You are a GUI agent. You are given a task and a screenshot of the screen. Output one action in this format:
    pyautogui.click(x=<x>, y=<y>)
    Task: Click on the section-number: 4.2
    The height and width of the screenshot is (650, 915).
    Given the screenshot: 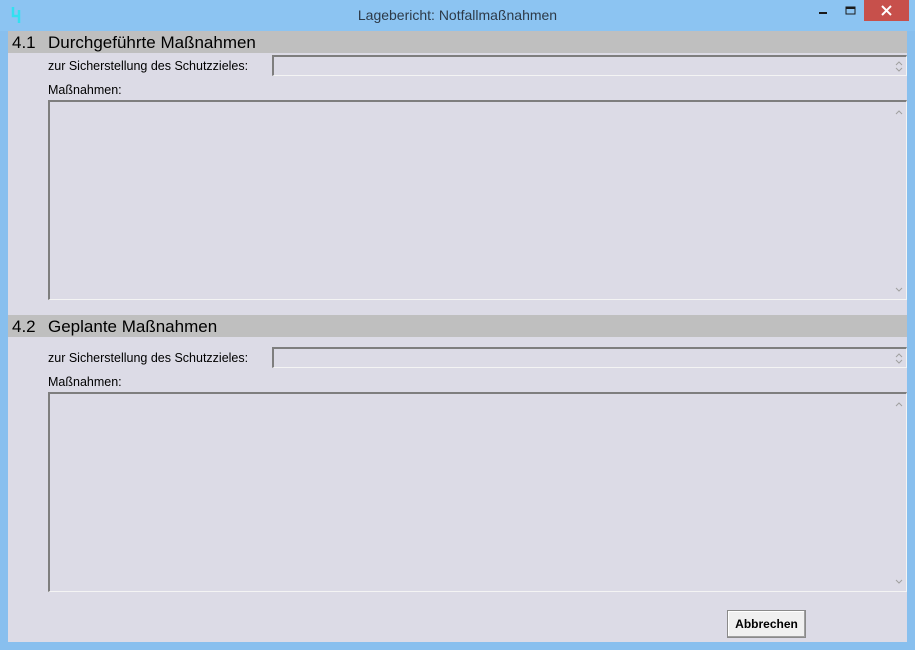 What is the action you would take?
    pyautogui.click(x=24, y=326)
    